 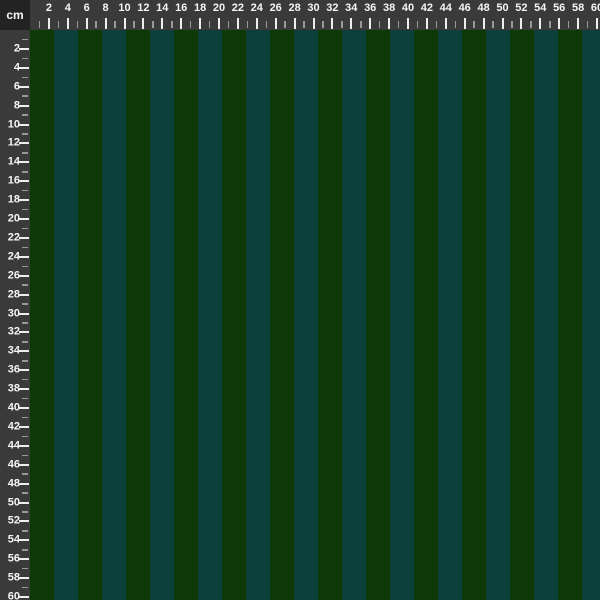 I want to click on ruler-label: 38, so click(x=389, y=8).